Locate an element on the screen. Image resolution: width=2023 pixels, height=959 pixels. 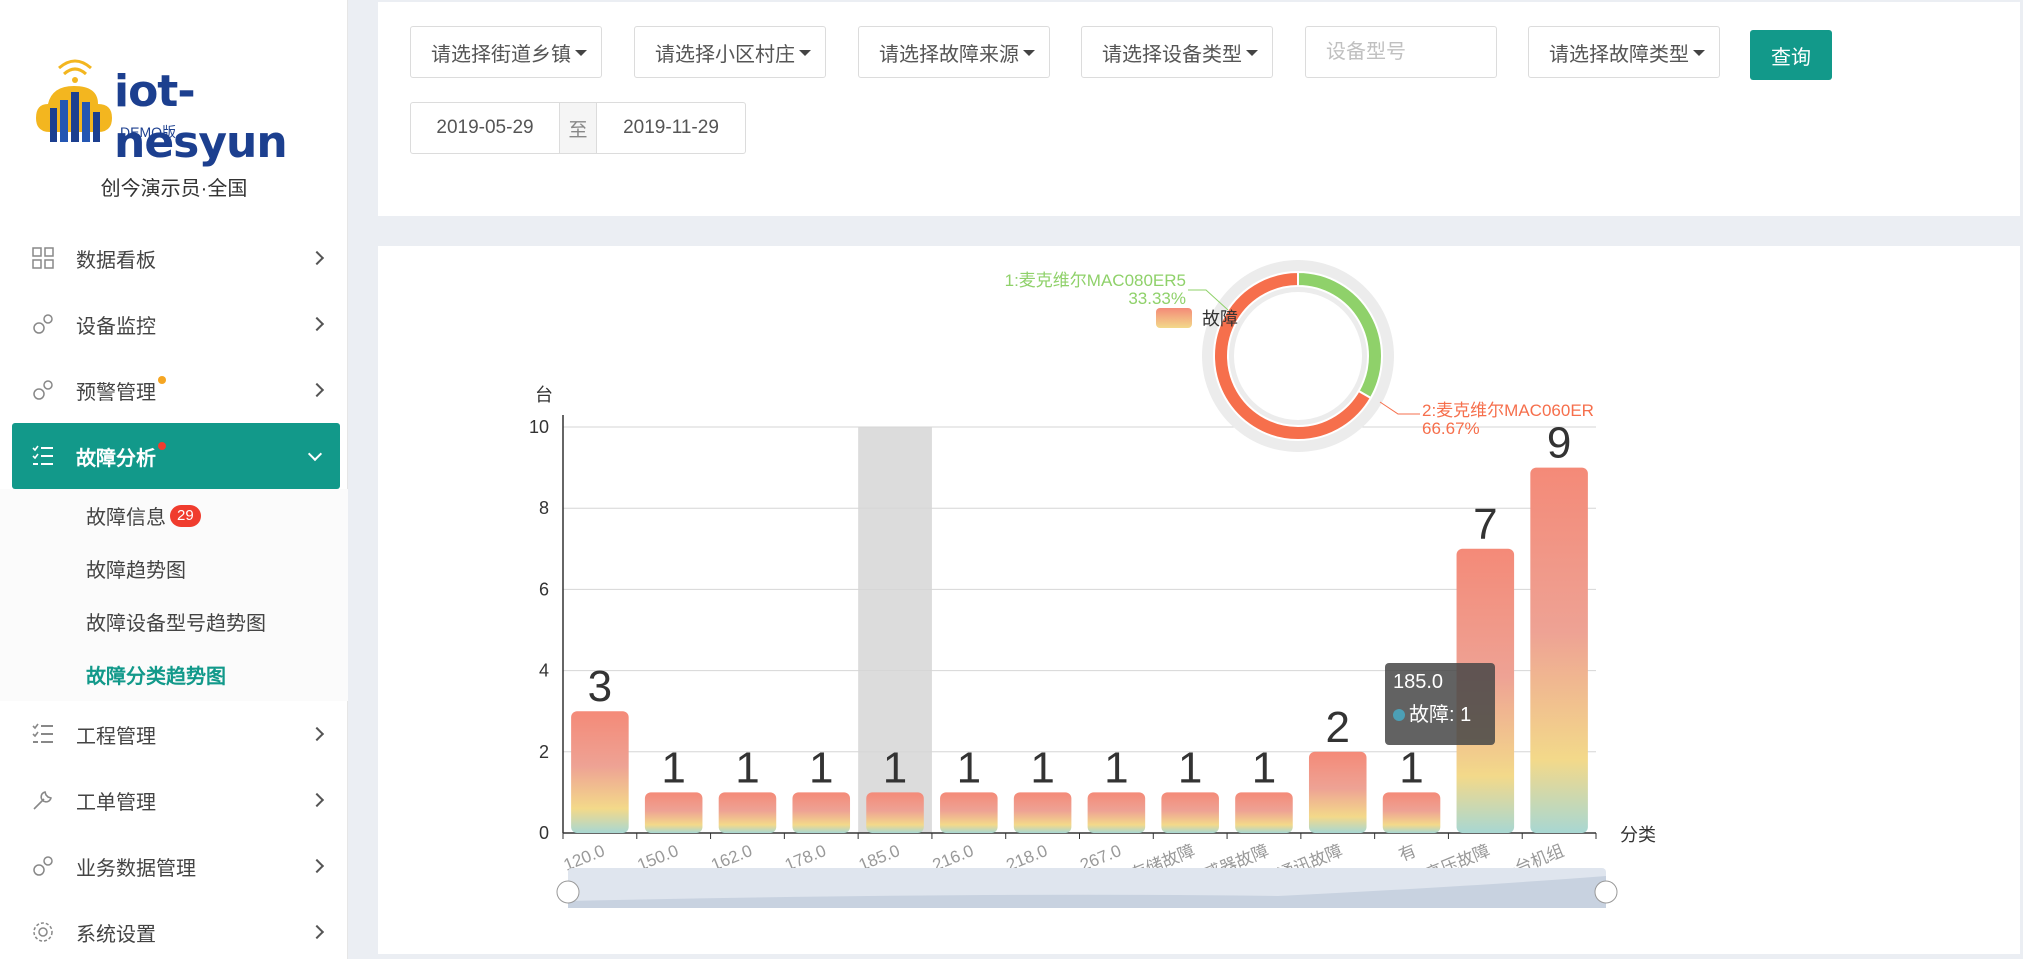
menu-item-project-management: 工程管理 is located at coordinates (174, 734).